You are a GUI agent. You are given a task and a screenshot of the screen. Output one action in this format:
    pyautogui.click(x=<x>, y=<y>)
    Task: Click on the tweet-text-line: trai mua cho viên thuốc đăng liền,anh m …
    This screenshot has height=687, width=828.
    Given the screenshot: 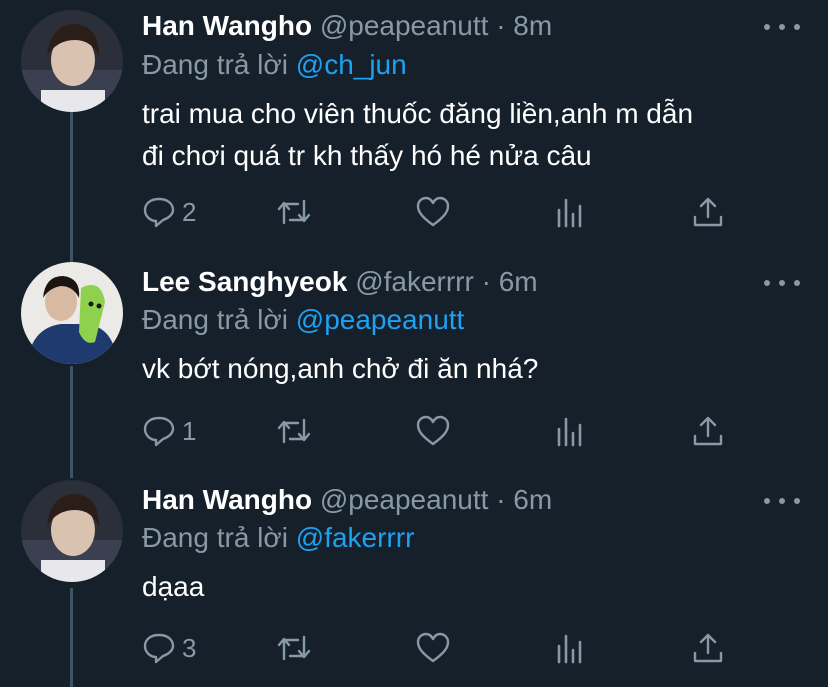 What is the action you would take?
    pyautogui.click(x=418, y=113)
    